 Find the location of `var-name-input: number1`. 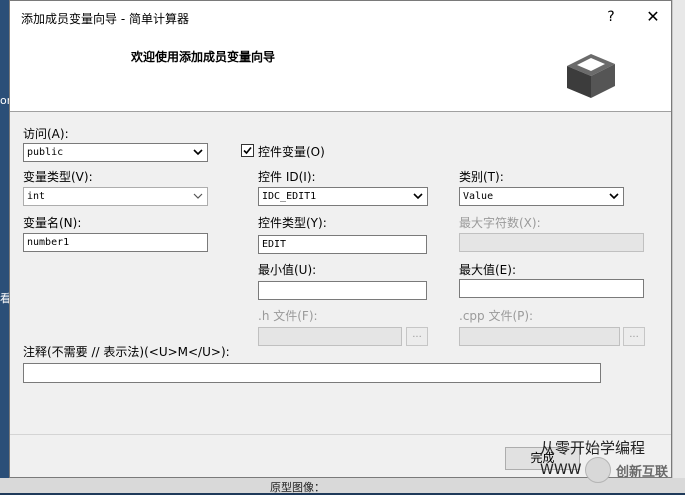

var-name-input: number1 is located at coordinates (115, 242).